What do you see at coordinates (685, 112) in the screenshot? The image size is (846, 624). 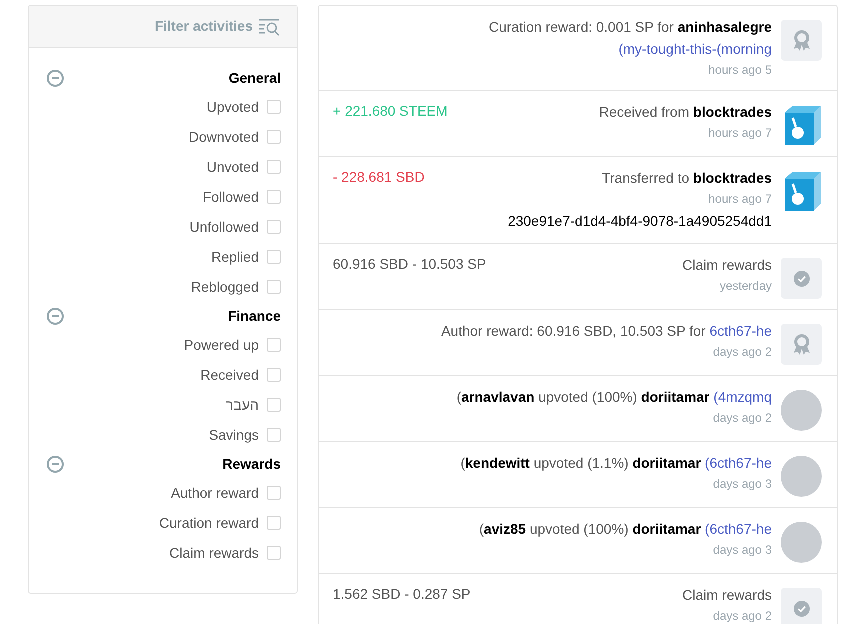 I see `activity-description: Received from blocktrades` at bounding box center [685, 112].